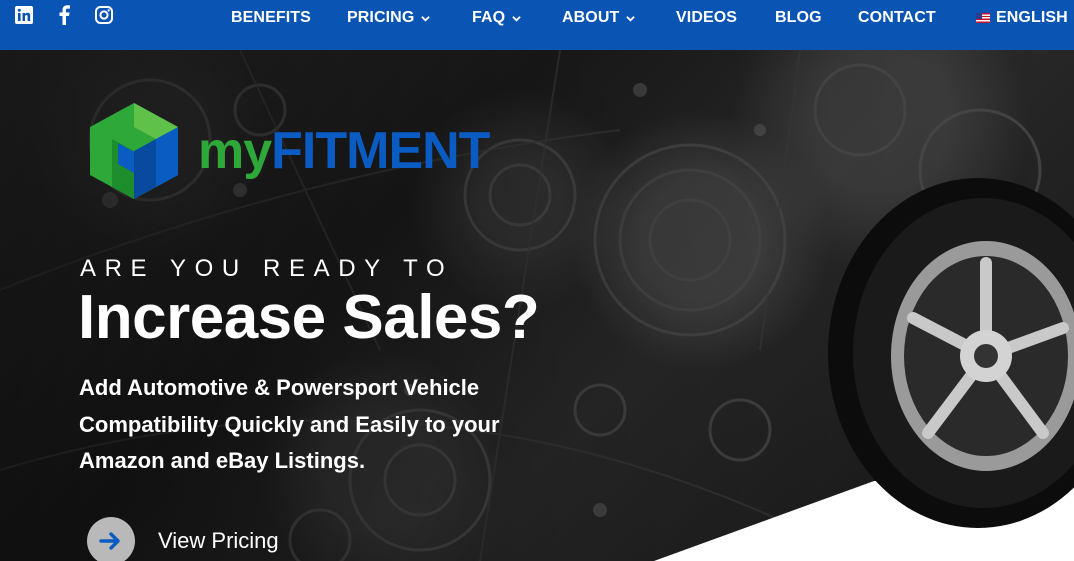 The image size is (1074, 561). I want to click on nav-language: ENGLISH, so click(1022, 18).